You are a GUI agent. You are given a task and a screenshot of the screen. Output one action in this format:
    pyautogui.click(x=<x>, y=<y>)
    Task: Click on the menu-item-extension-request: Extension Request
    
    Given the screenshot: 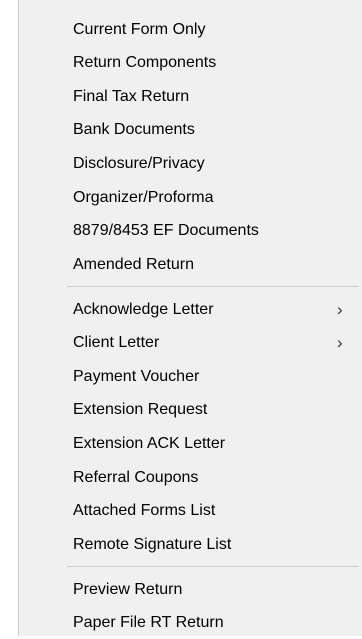 What is the action you would take?
    pyautogui.click(x=190, y=409)
    